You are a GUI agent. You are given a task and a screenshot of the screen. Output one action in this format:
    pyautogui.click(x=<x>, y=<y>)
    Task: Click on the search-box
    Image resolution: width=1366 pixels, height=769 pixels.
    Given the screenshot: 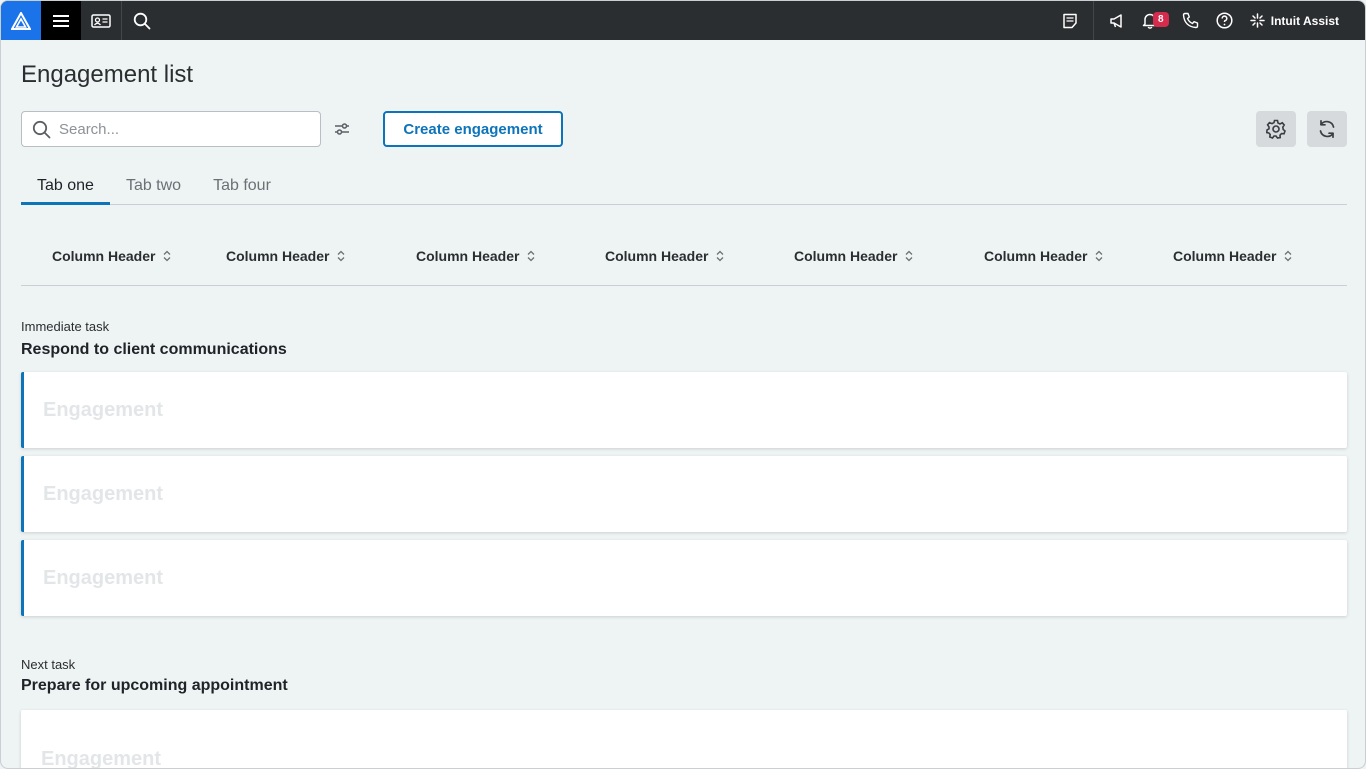 What is the action you would take?
    pyautogui.click(x=171, y=129)
    